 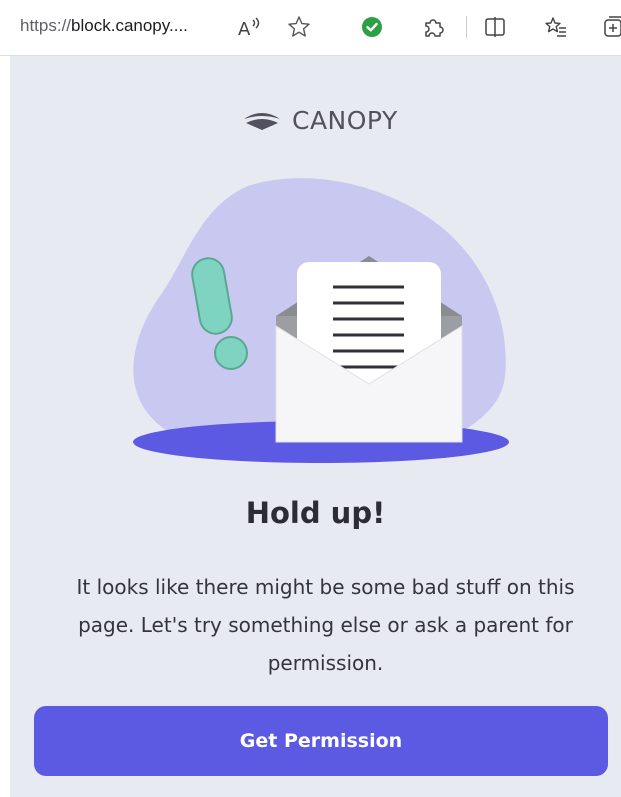 I want to click on exclamation-dot, so click(x=231, y=353).